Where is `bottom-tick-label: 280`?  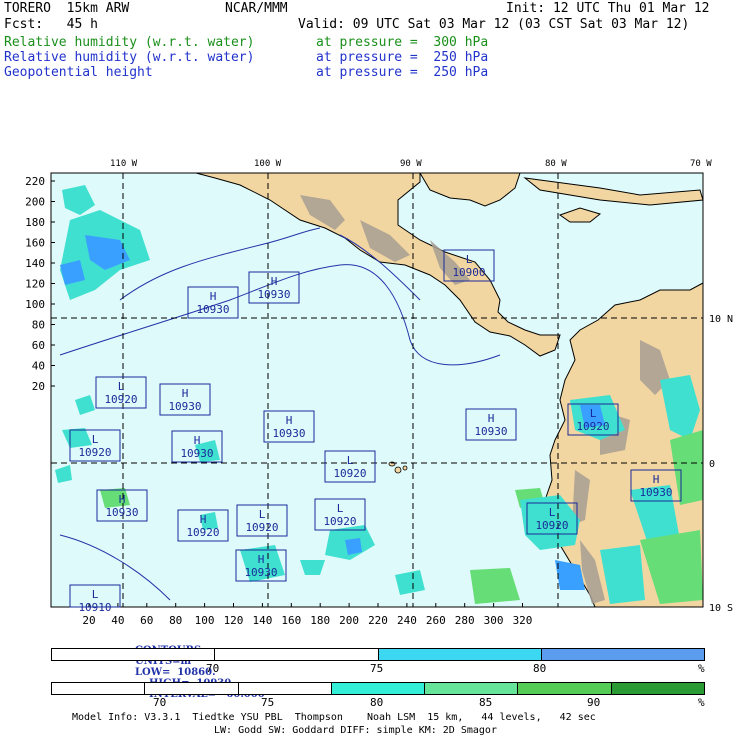
bottom-tick-label: 280 is located at coordinates (465, 620).